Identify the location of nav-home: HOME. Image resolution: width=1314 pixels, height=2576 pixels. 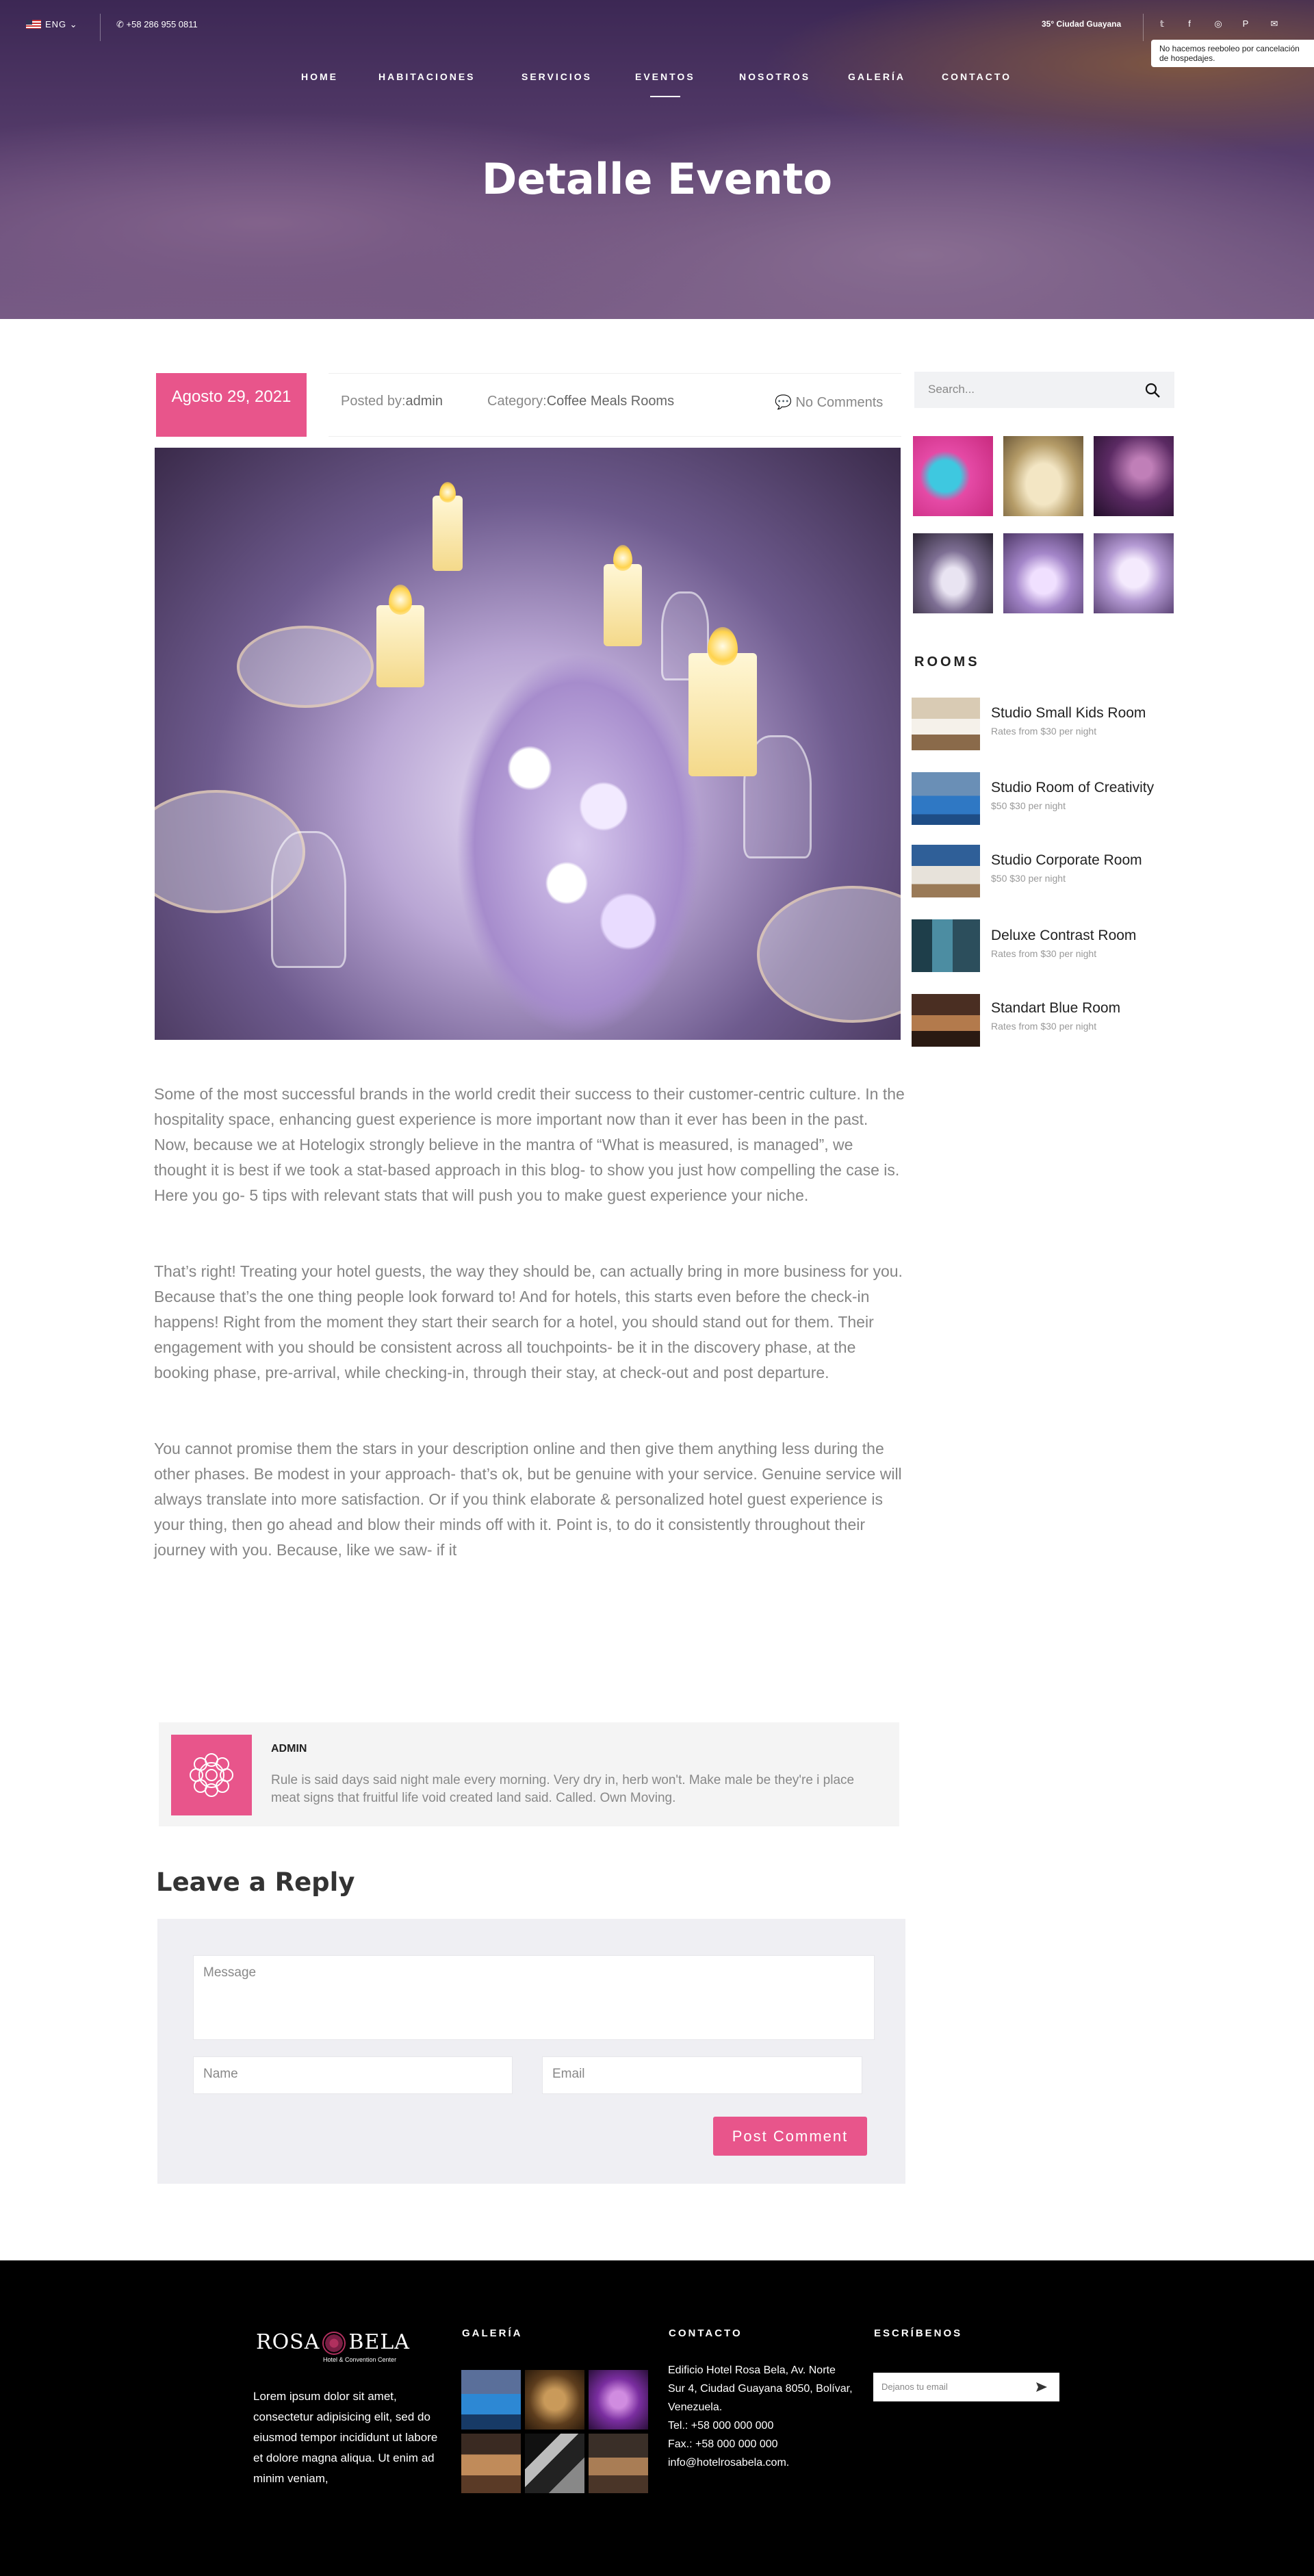
(319, 76).